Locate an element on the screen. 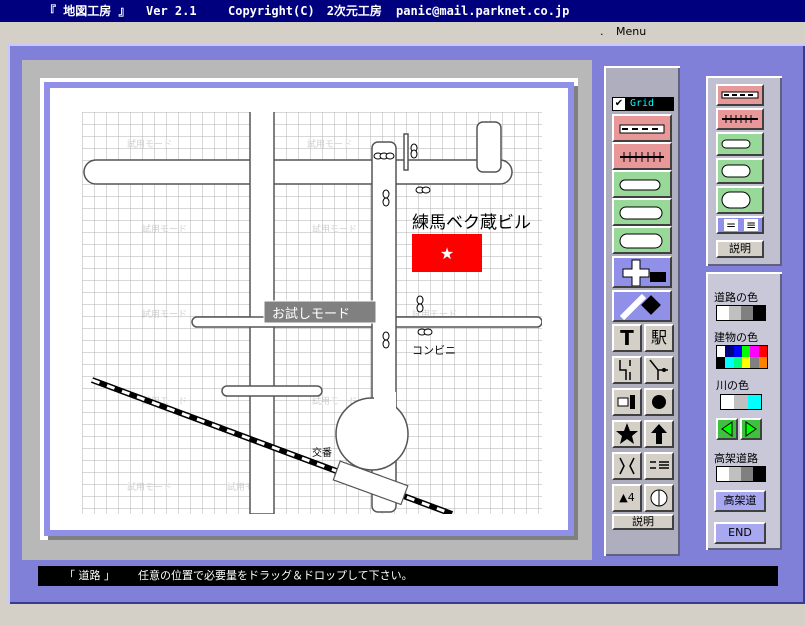 This screenshot has width=805, height=626. road-style-track-button is located at coordinates (642, 156).